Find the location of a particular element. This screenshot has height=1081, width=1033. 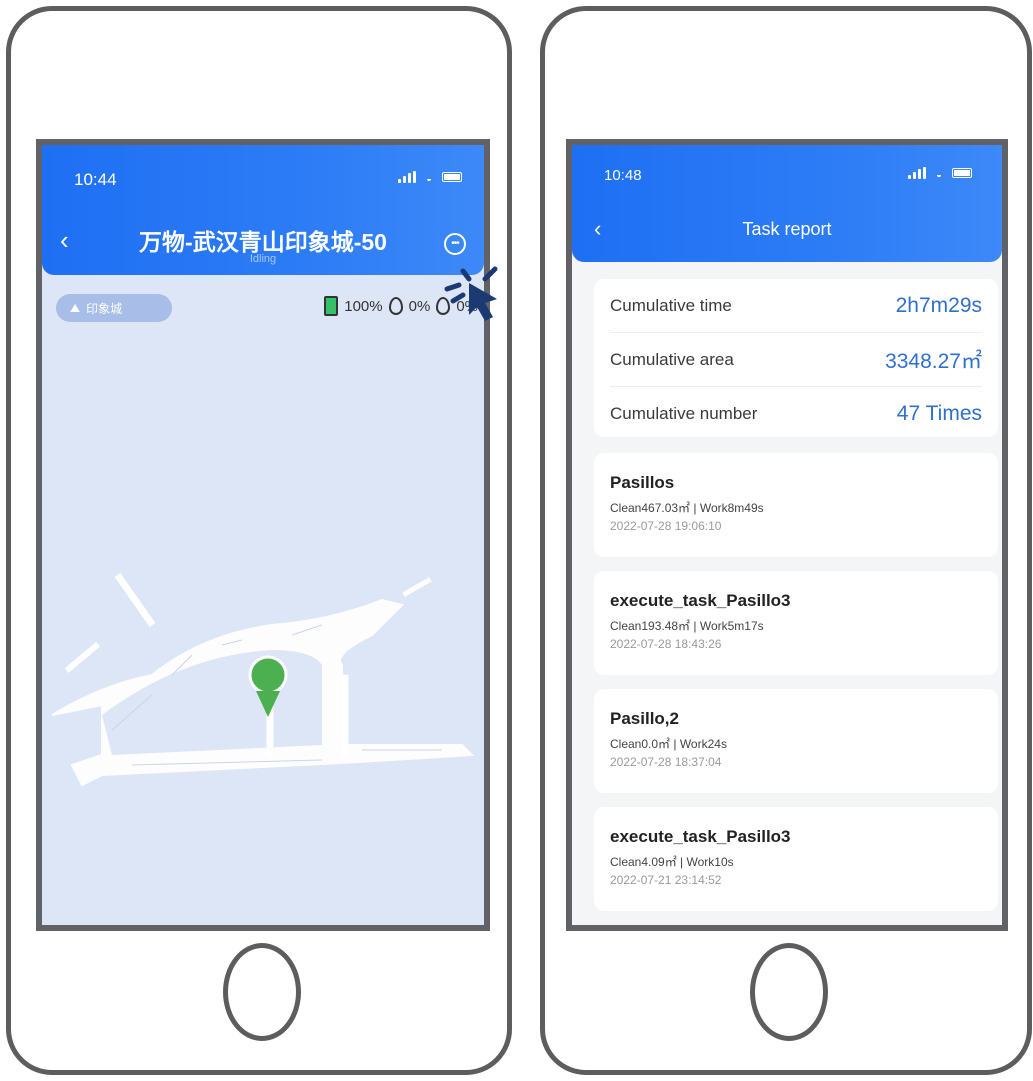

task-meta: Clean0.0㎡ | Work24s is located at coordinates (668, 744).